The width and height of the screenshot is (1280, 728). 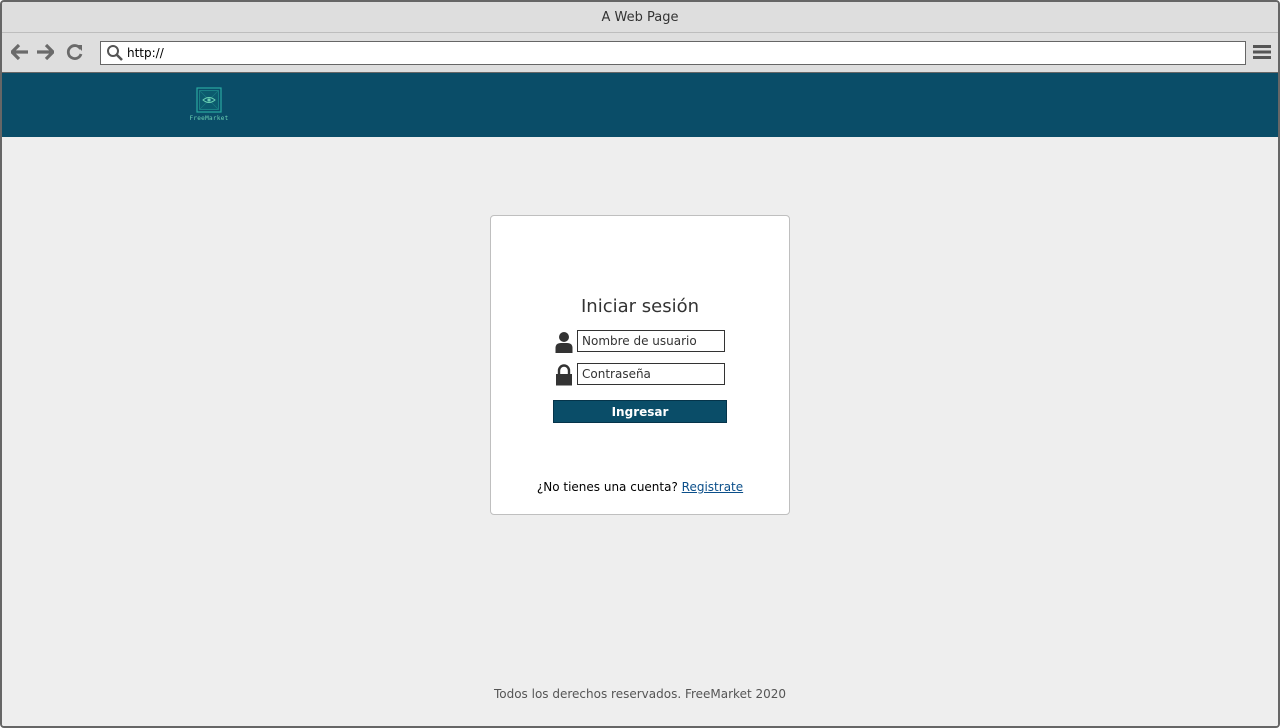 I want to click on search-icon, so click(x=115, y=53).